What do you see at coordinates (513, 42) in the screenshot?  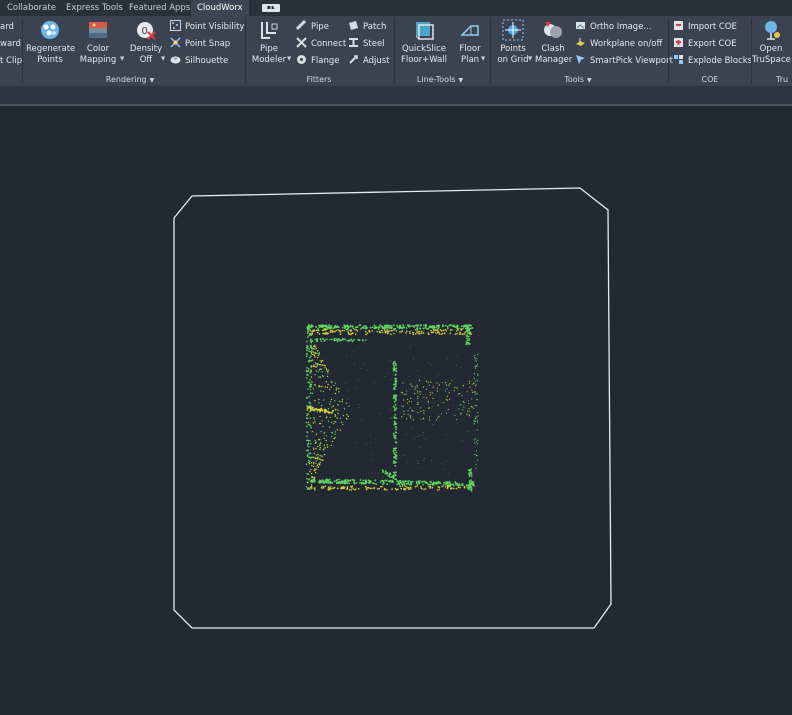 I see `points-on-grid-button: Points on Grid` at bounding box center [513, 42].